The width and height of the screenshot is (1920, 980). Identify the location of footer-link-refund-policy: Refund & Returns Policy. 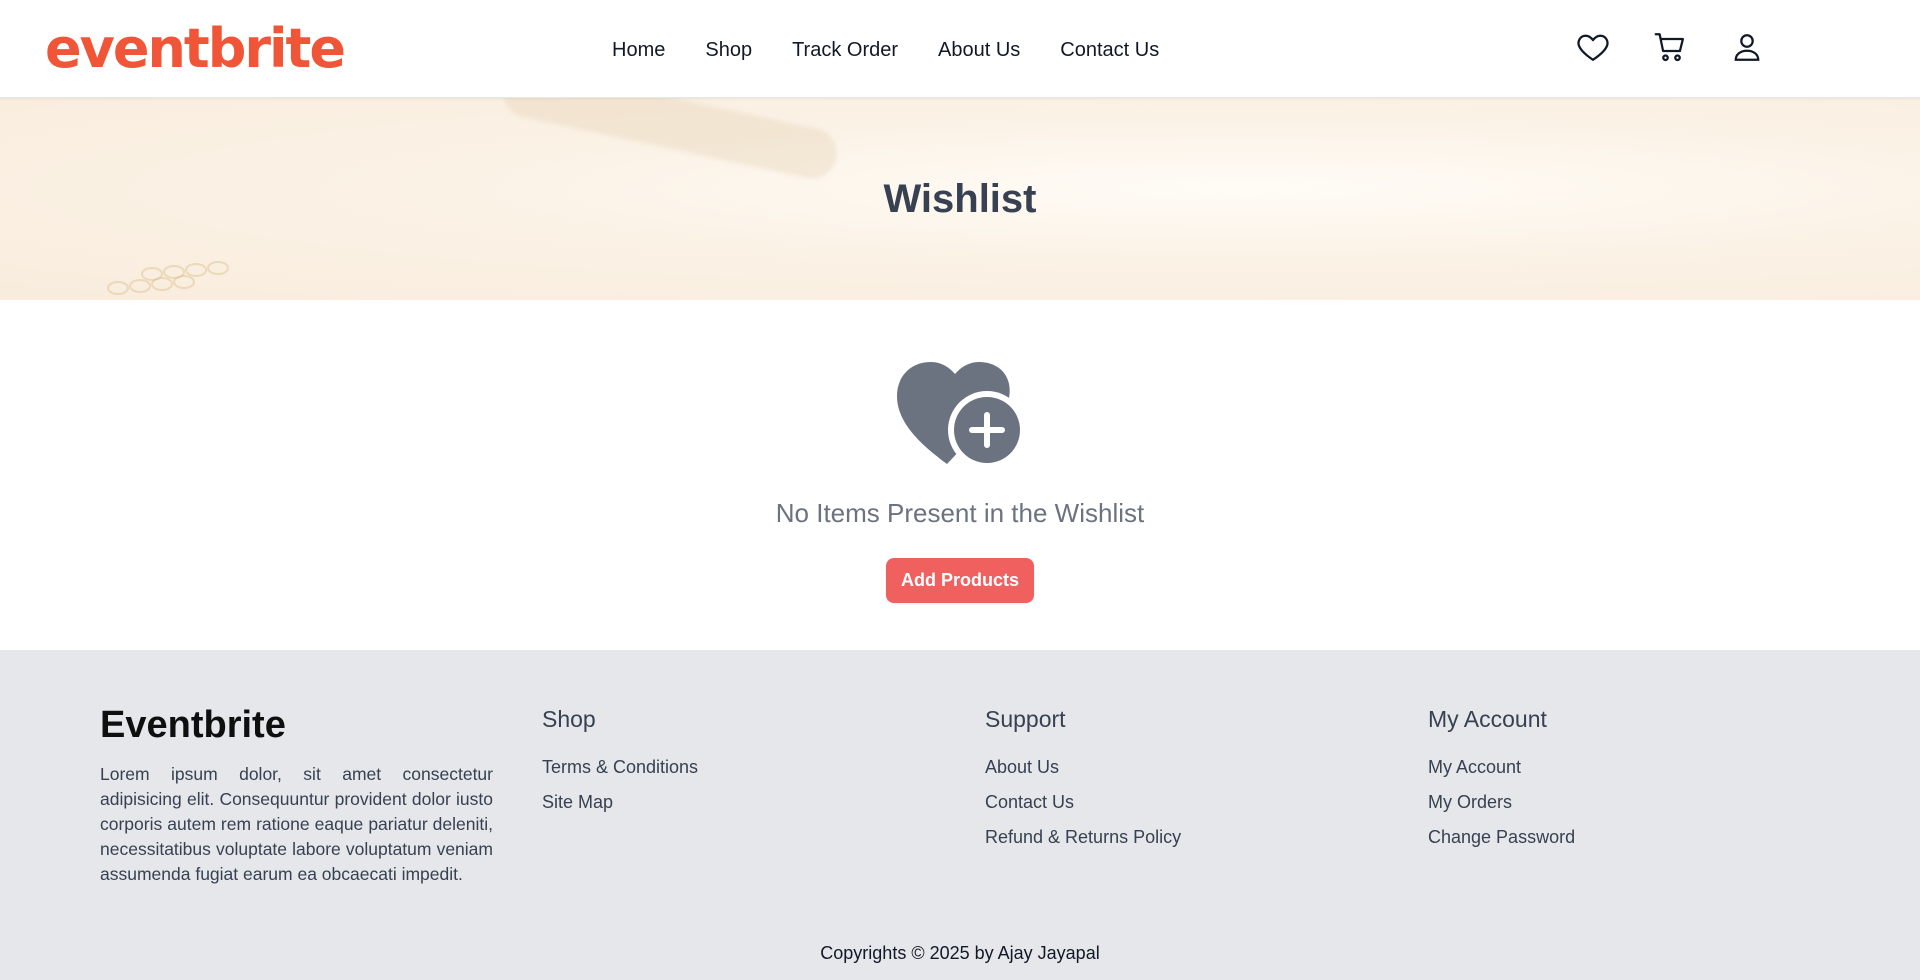
(1083, 837).